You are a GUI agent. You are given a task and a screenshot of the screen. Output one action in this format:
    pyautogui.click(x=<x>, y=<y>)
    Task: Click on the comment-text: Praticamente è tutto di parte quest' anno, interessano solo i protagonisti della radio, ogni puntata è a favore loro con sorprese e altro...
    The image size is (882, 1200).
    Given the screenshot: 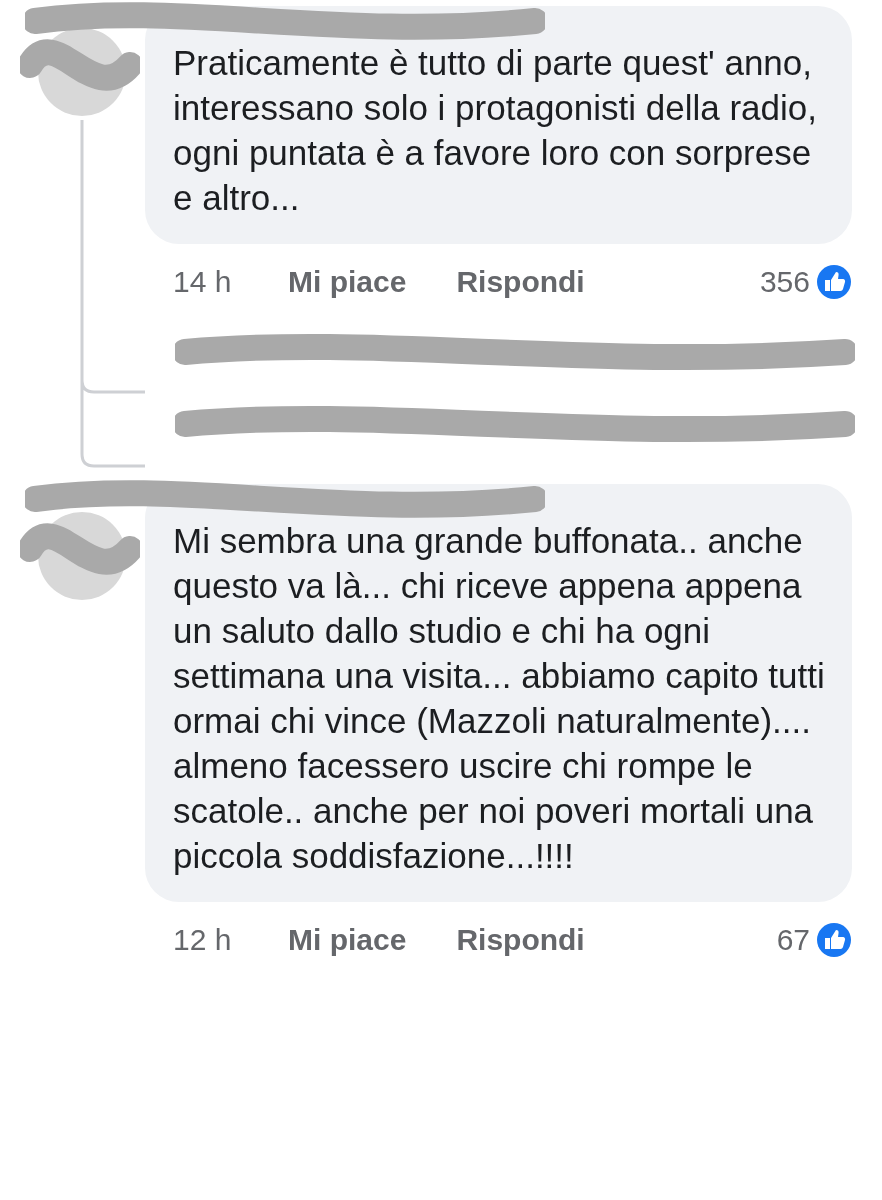 What is the action you would take?
    pyautogui.click(x=495, y=130)
    